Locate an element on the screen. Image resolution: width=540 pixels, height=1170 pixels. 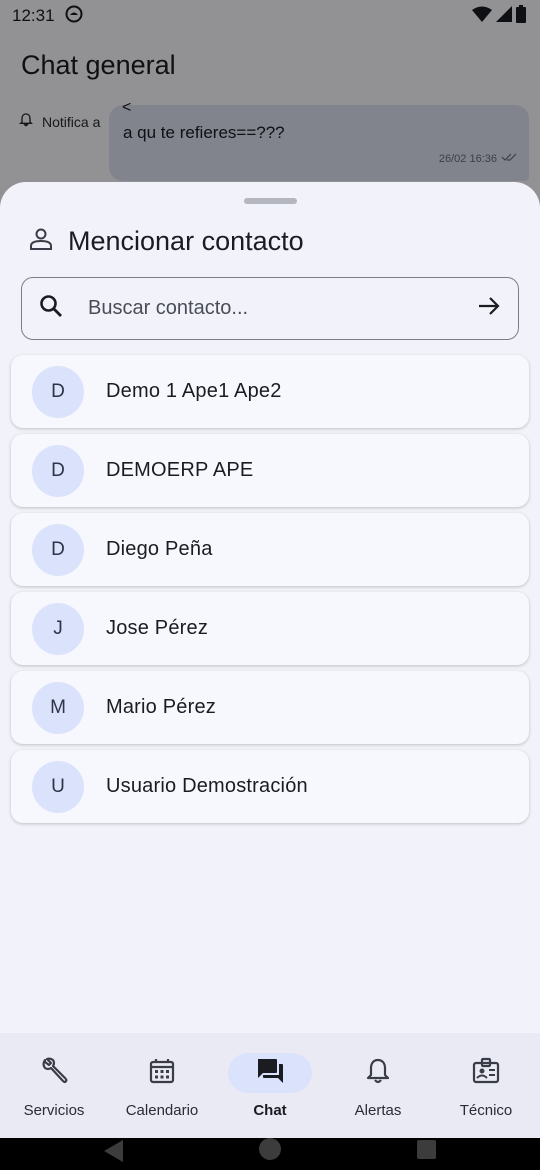
search-field is located at coordinates (270, 308).